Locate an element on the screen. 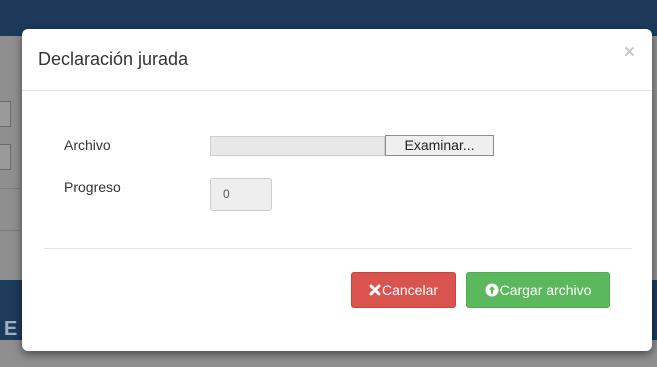 Image resolution: width=657 pixels, height=367 pixels. footer-divider is located at coordinates (338, 248).